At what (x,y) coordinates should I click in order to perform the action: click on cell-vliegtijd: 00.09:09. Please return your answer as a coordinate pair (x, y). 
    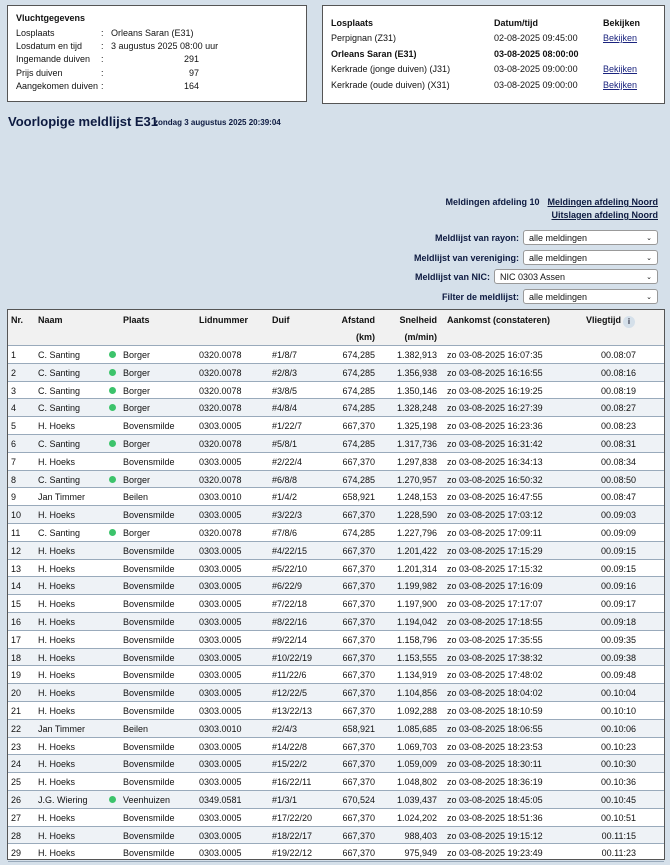
    Looking at the image, I should click on (618, 532).